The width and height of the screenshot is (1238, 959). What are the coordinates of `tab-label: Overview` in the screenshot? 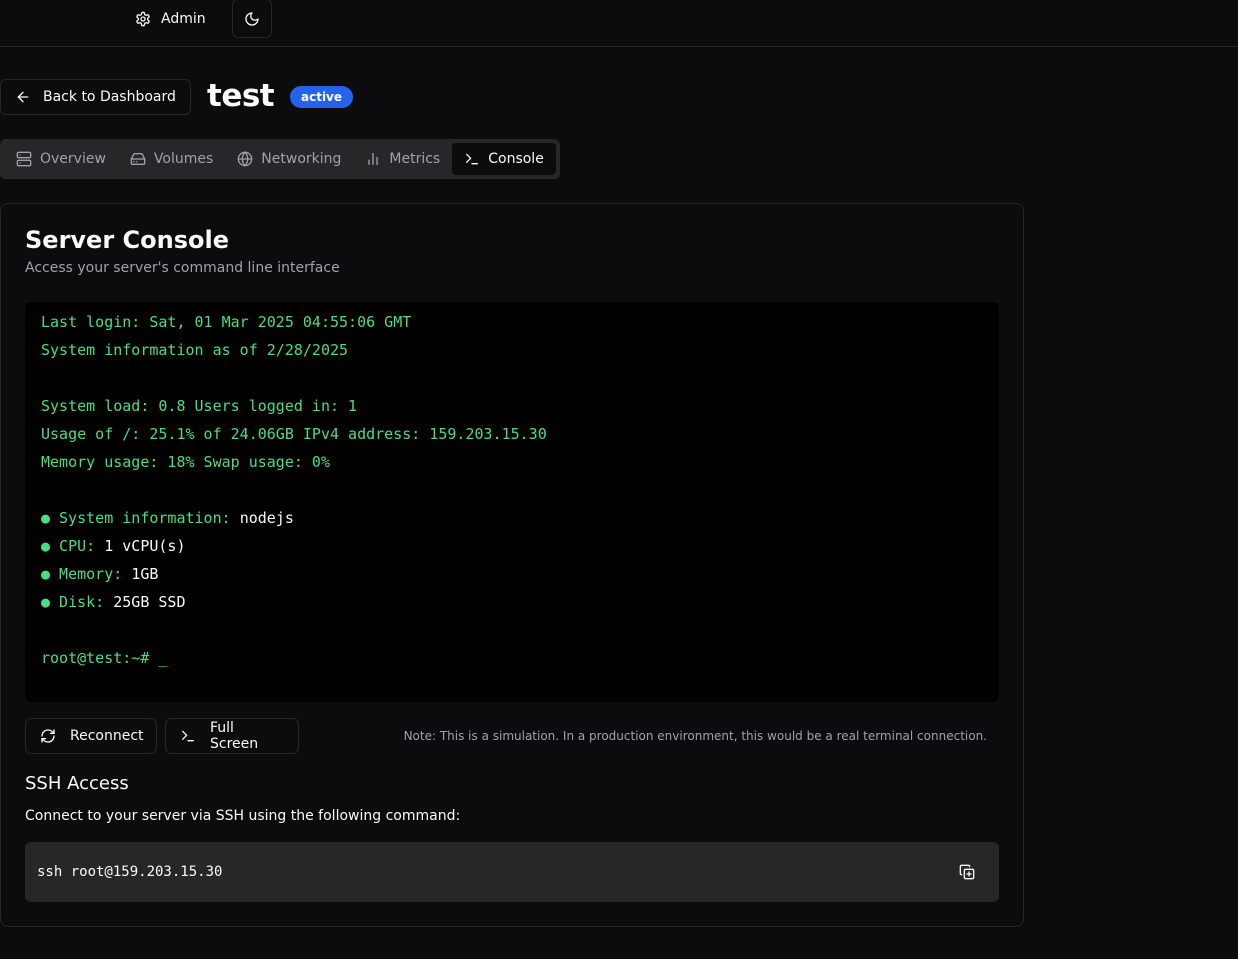 It's located at (73, 159).